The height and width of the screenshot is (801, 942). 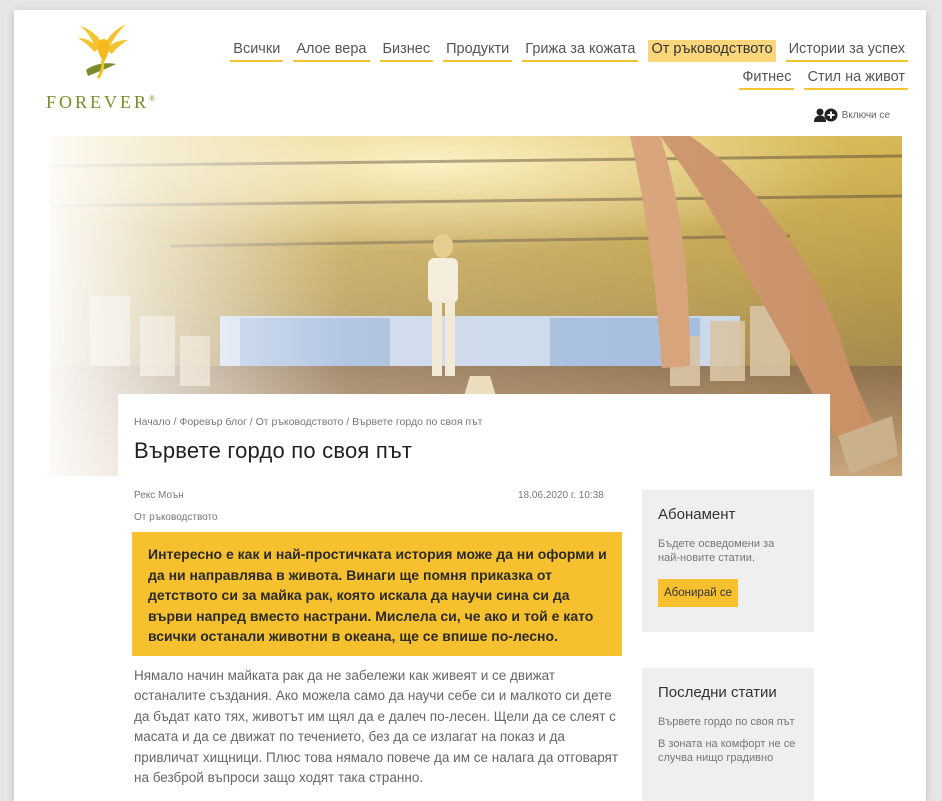 What do you see at coordinates (698, 593) in the screenshot?
I see `subscribe-button: Абонирай се` at bounding box center [698, 593].